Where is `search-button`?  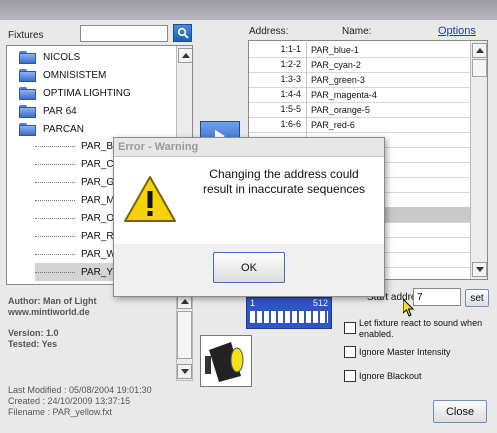
search-button is located at coordinates (182, 33).